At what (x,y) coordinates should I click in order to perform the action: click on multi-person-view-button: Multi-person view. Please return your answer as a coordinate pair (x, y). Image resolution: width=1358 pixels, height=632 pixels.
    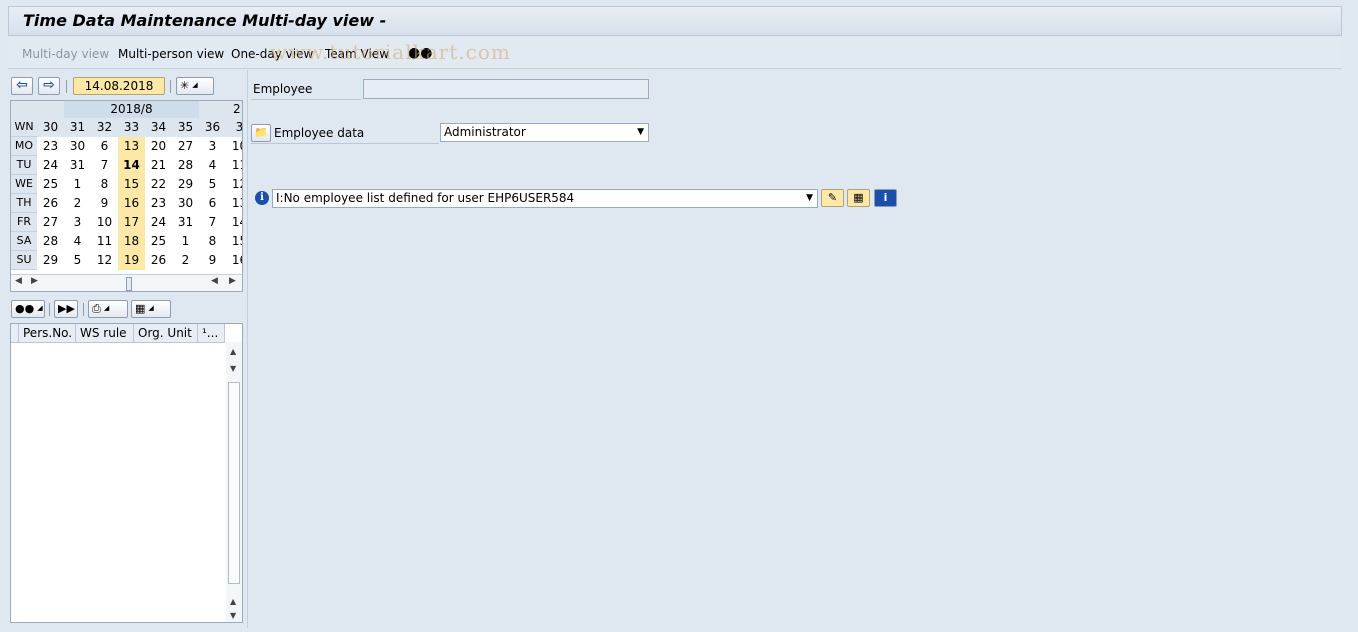
    Looking at the image, I should click on (171, 54).